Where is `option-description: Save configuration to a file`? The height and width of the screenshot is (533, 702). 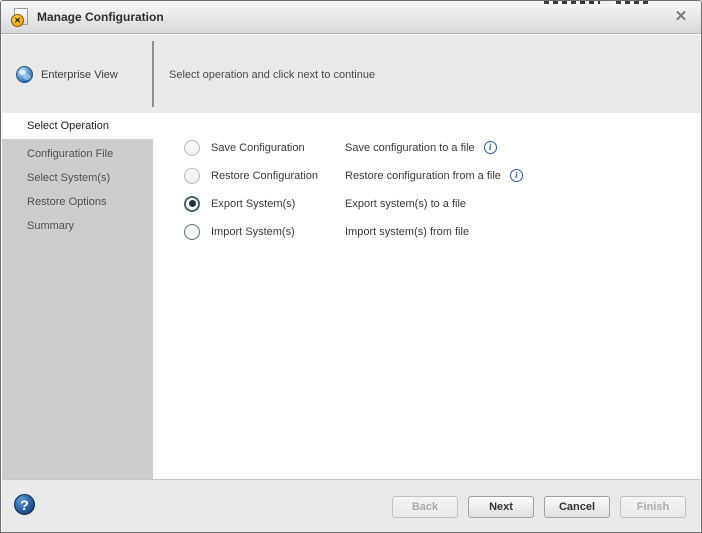 option-description: Save configuration to a file is located at coordinates (410, 147).